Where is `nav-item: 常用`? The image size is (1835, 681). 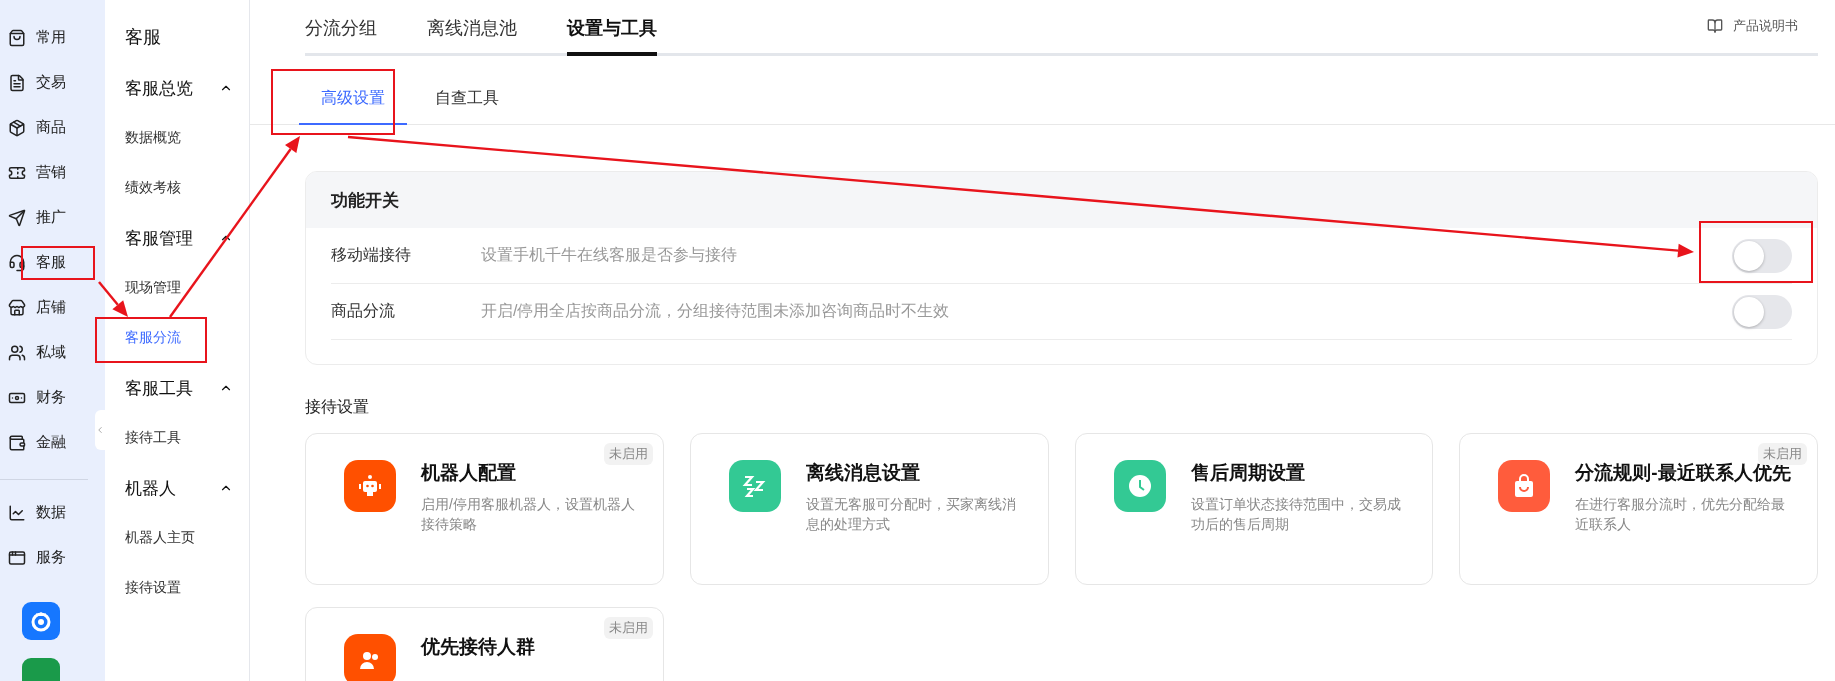 nav-item: 常用 is located at coordinates (35, 37).